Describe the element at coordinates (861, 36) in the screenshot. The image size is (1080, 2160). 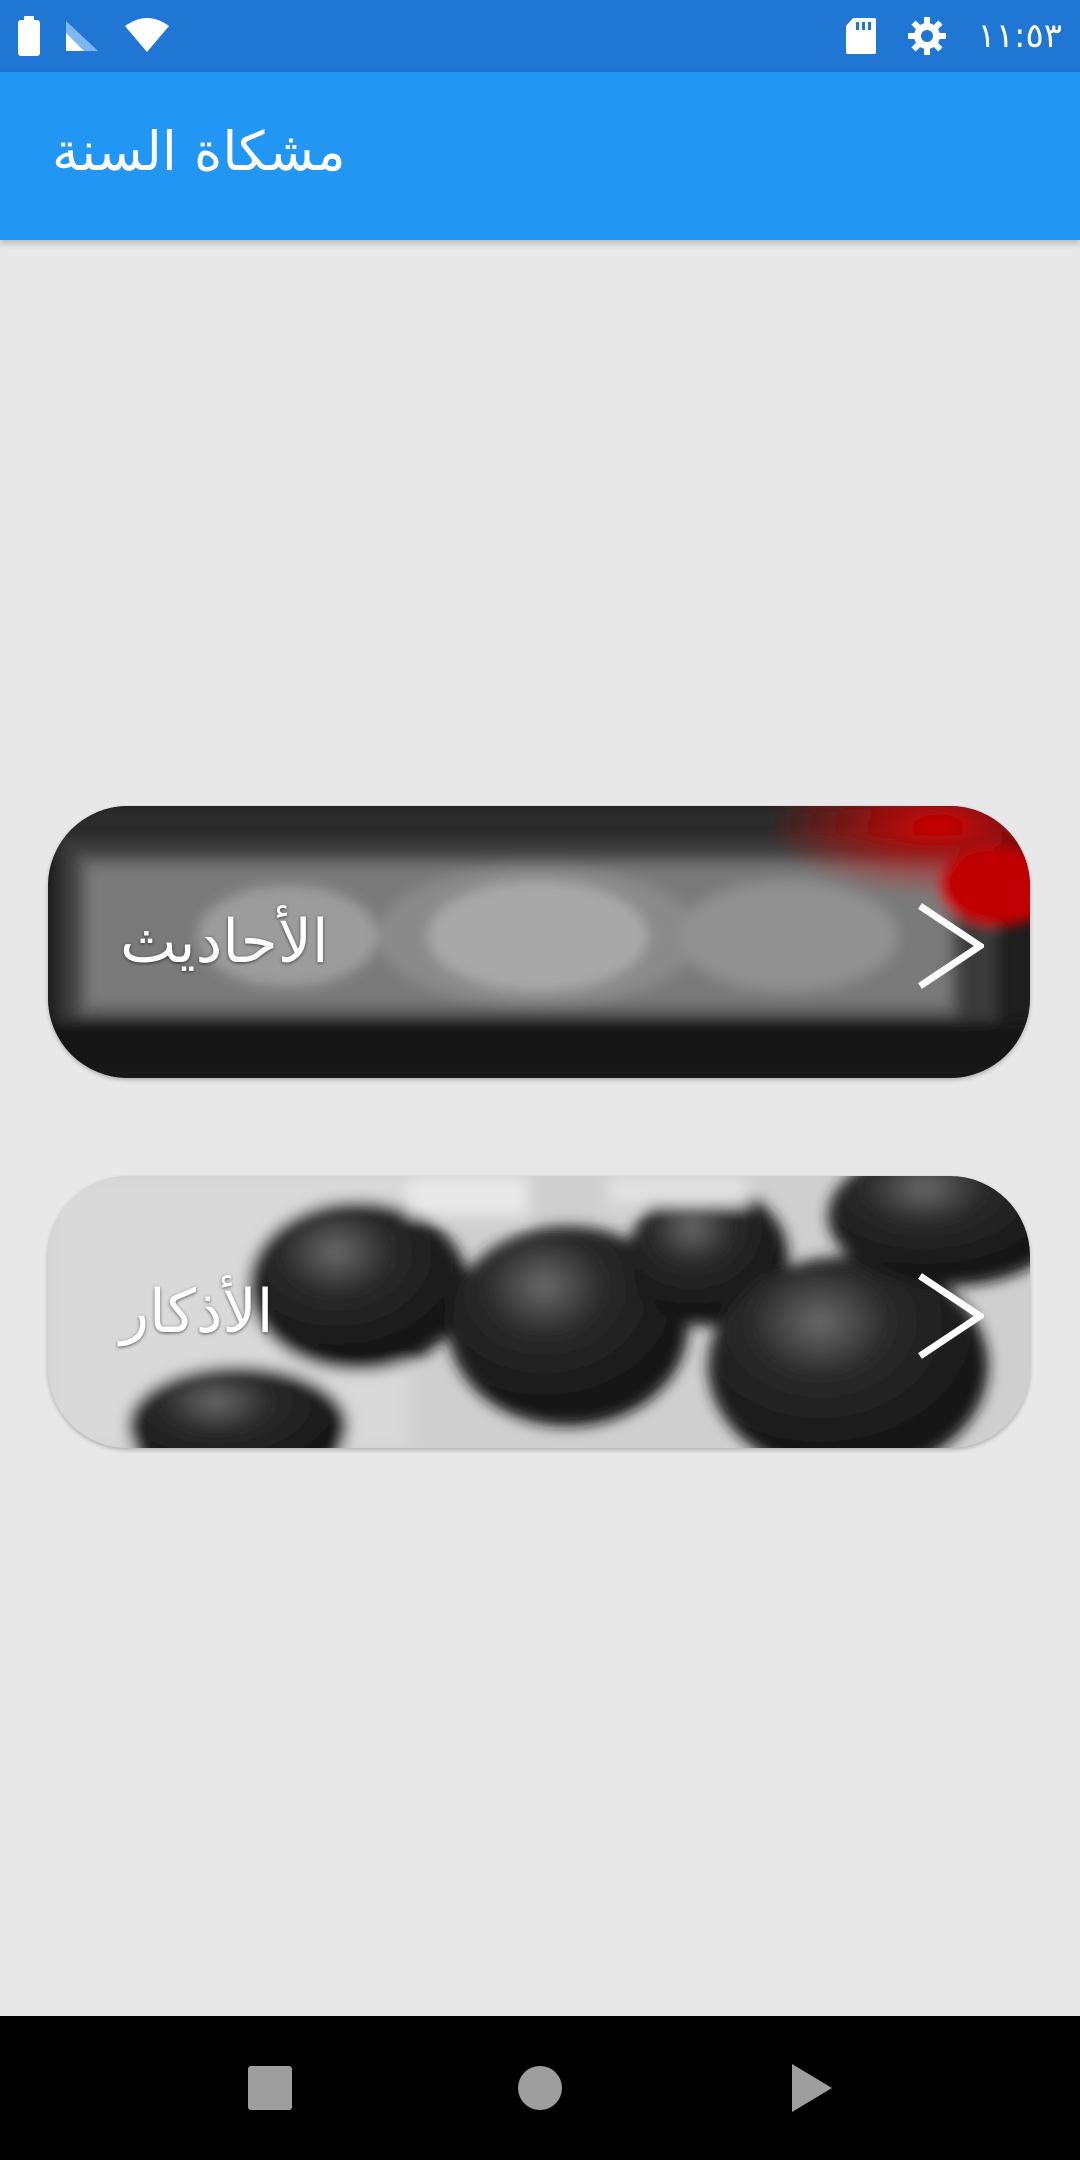
I see `sd-card-icon` at that location.